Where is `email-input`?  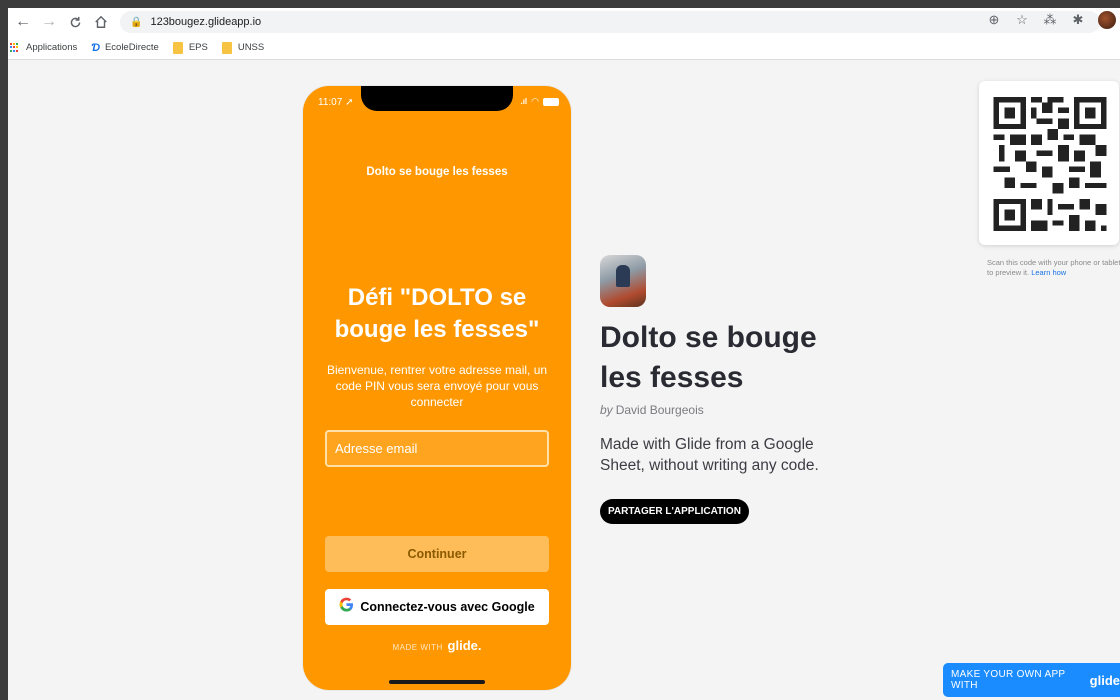
email-input is located at coordinates (437, 448).